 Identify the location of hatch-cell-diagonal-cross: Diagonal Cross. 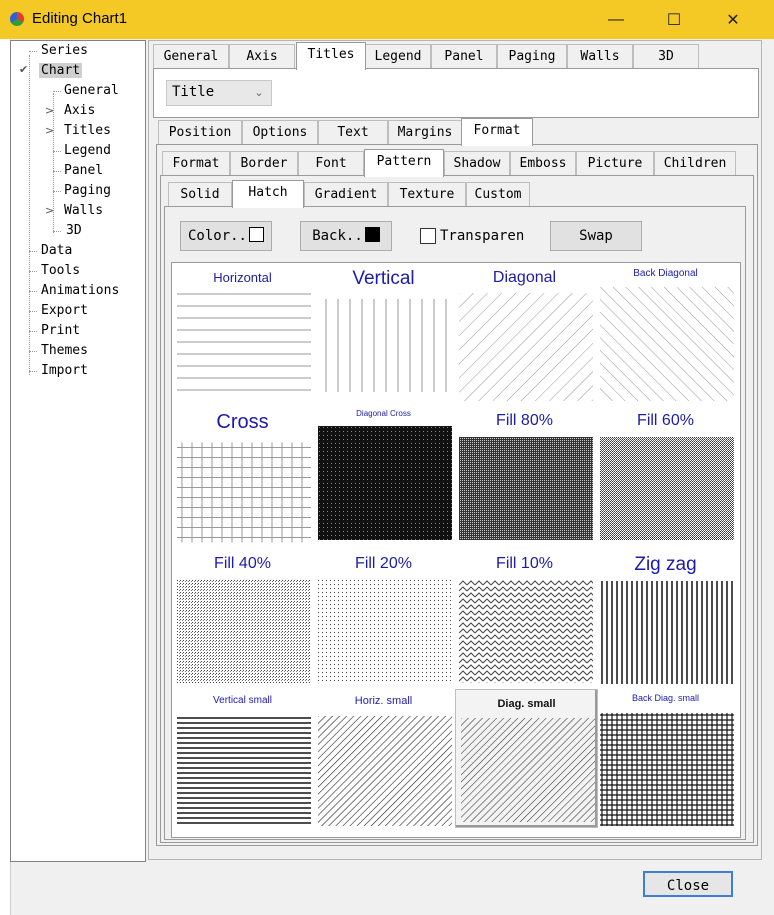
(383, 477).